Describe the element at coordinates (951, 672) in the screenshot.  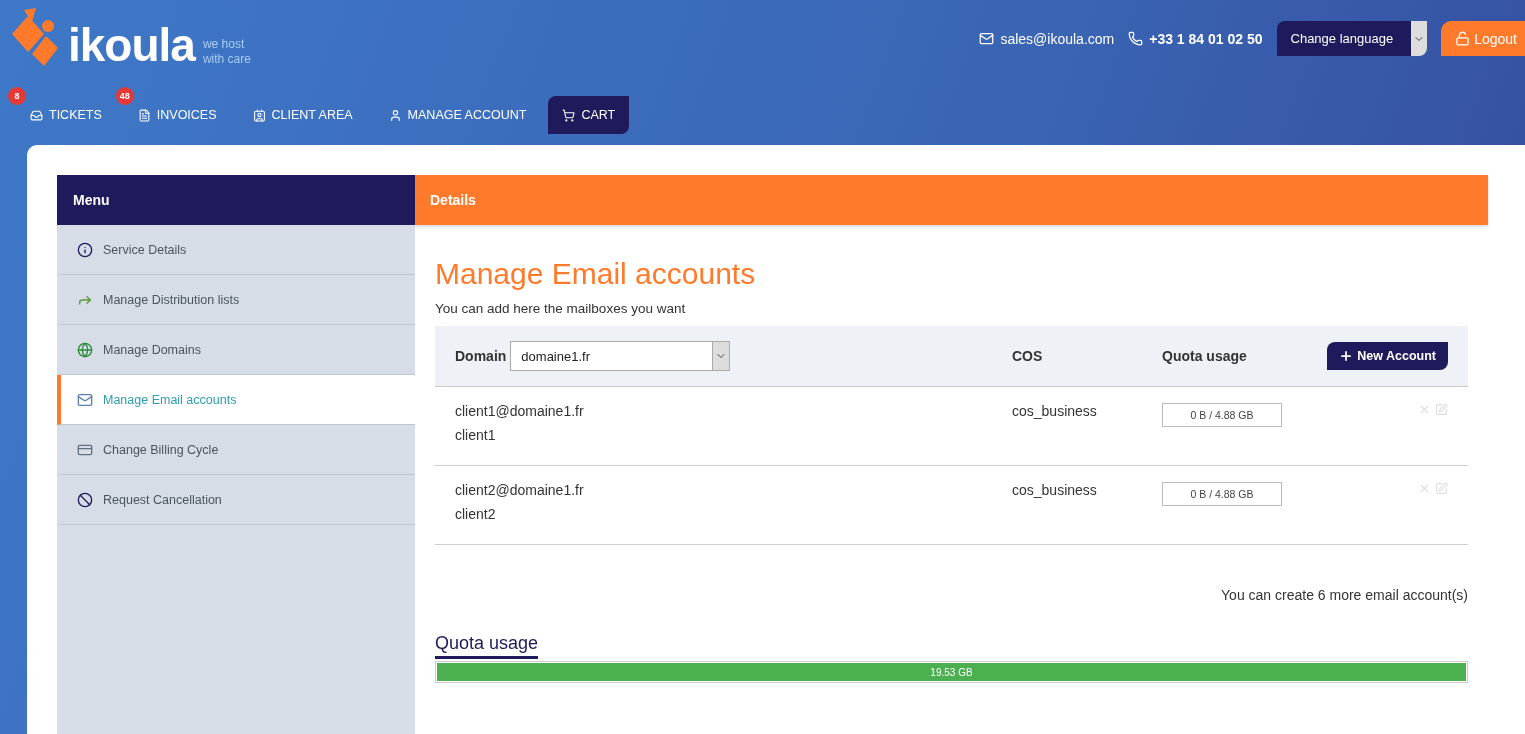
I see `quota-progress-fill: 19.53 GB` at that location.